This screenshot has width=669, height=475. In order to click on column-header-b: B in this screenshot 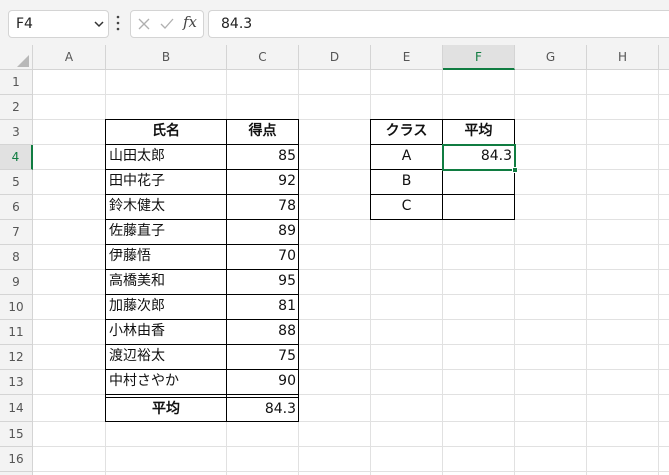, I will do `click(166, 57)`.